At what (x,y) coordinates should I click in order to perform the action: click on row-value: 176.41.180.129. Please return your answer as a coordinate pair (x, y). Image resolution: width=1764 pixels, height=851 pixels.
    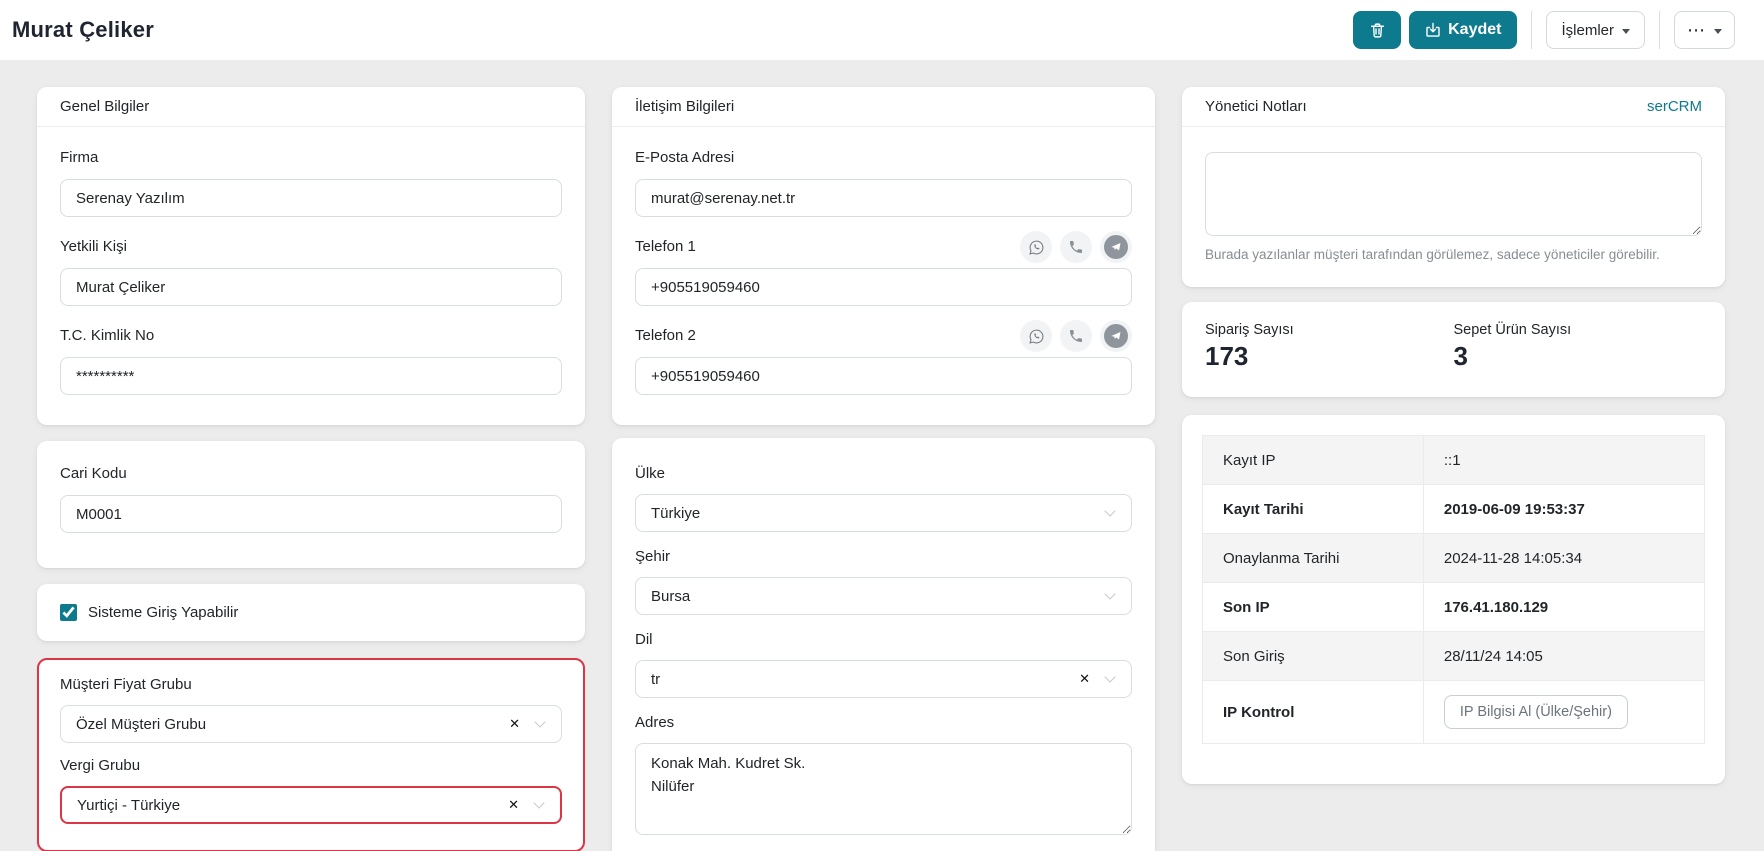
    Looking at the image, I should click on (1564, 607).